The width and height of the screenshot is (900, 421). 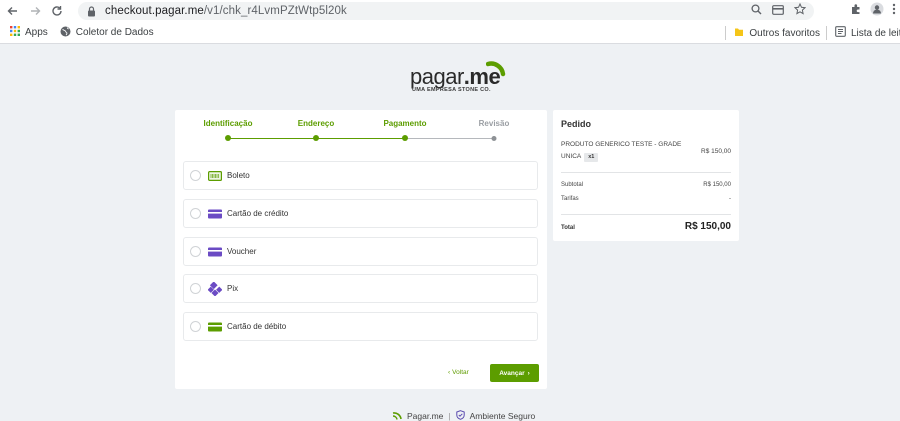 What do you see at coordinates (451, 90) in the screenshot?
I see `logo-subtitle: UMA EMPRESA STONE CO.` at bounding box center [451, 90].